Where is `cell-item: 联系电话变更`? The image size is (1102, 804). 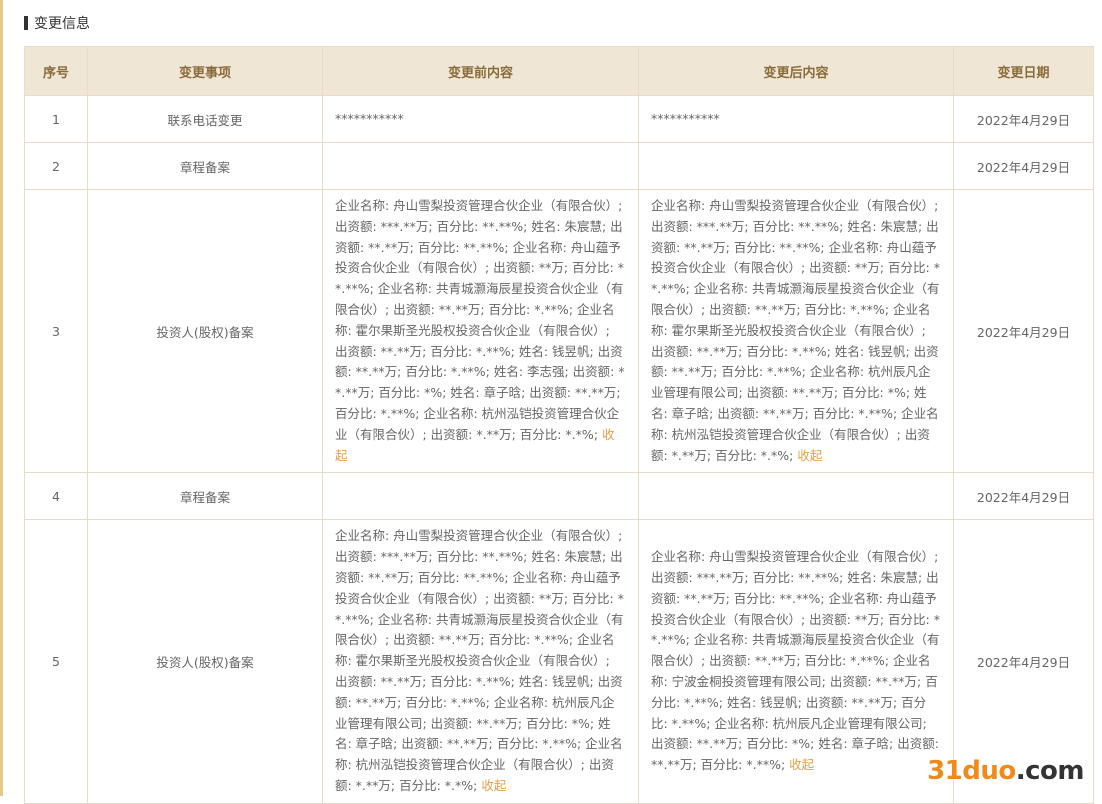 cell-item: 联系电话变更 is located at coordinates (205, 119).